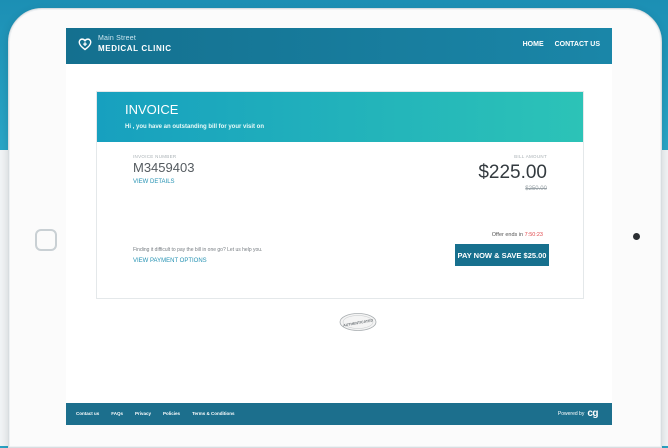 This screenshot has width=668, height=448. What do you see at coordinates (154, 182) in the screenshot?
I see `view-details-link: VIEW DETAILS` at bounding box center [154, 182].